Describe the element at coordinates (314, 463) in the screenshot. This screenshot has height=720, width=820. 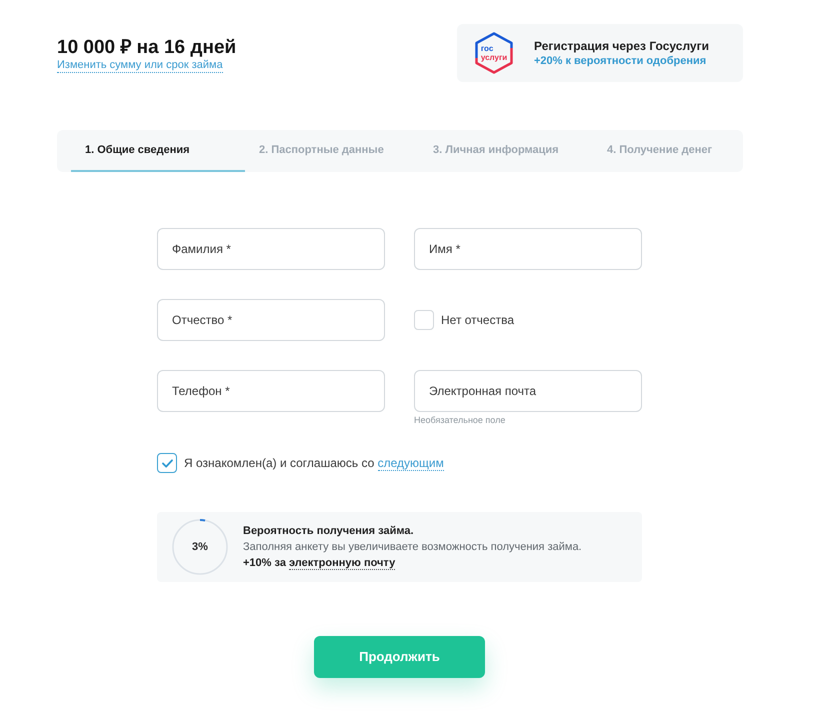
I see `consent-text: Я ознакомлен(а) и соглашаюсь со следующим` at that location.